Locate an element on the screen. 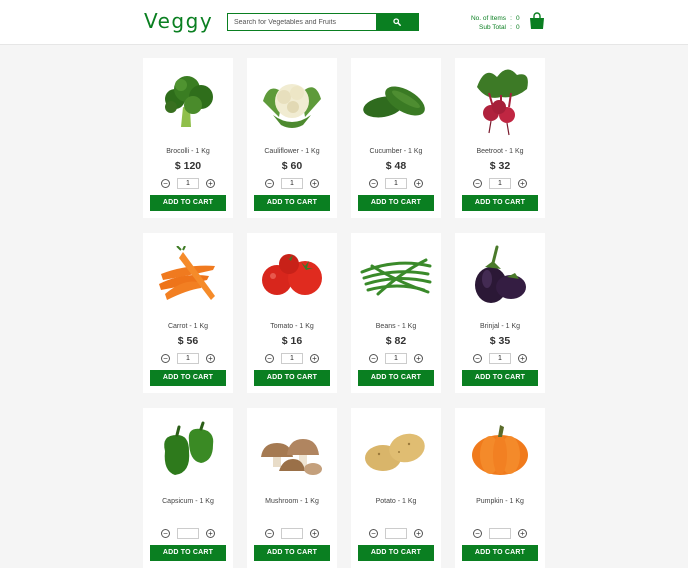 The image size is (688, 568). product-card: Tomato - 1 Kg$ 16−+ADD TO CART is located at coordinates (292, 313).